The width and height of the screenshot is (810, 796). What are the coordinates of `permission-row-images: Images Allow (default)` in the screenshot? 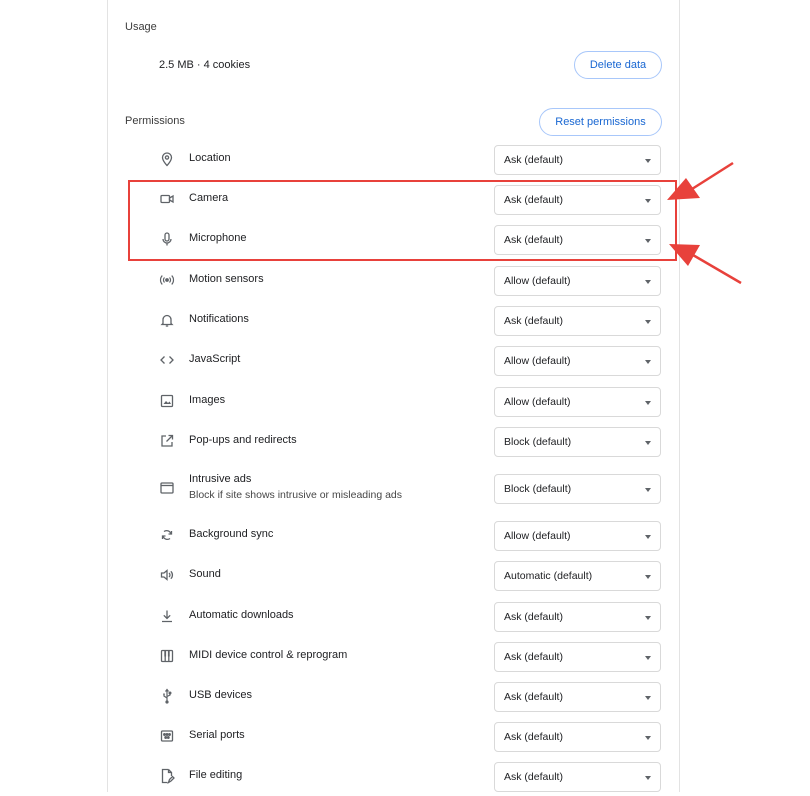 It's located at (395, 401).